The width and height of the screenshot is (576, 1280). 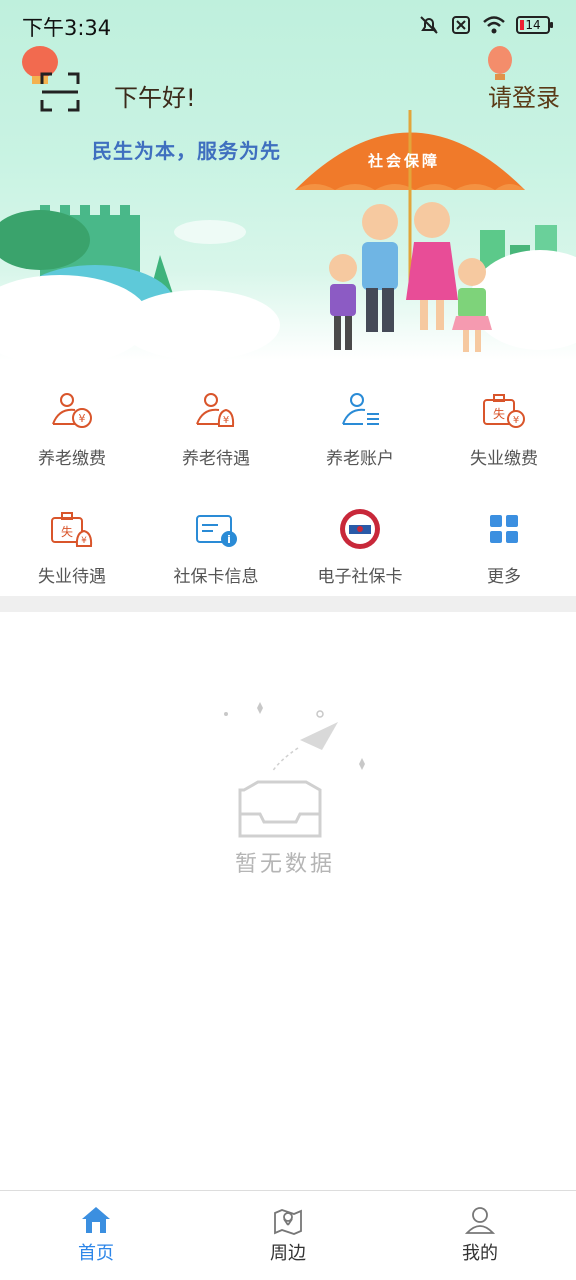 What do you see at coordinates (294, 770) in the screenshot?
I see `empty-box-icon` at bounding box center [294, 770].